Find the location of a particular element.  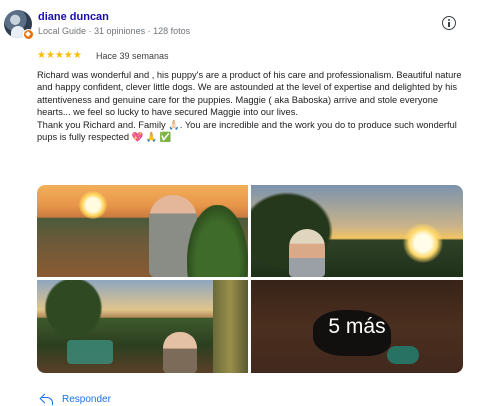

review-photo-4-more: 5 más is located at coordinates (357, 326).